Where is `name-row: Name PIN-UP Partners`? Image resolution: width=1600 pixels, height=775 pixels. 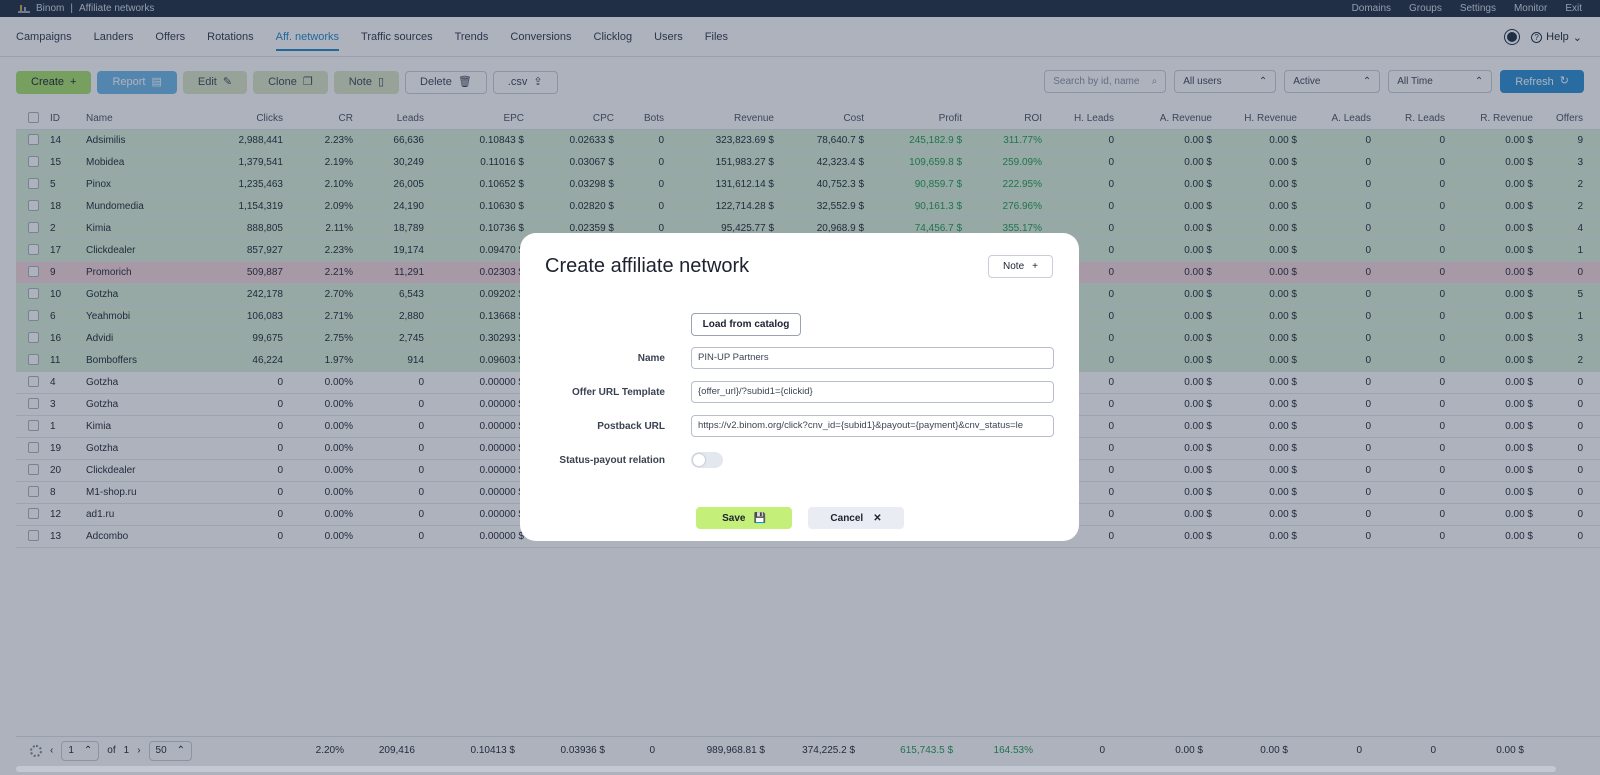
name-row: Name PIN-UP Partners is located at coordinates (799, 358).